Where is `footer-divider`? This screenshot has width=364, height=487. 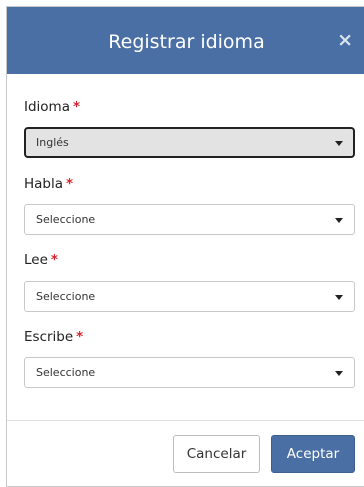 footer-divider is located at coordinates (185, 420).